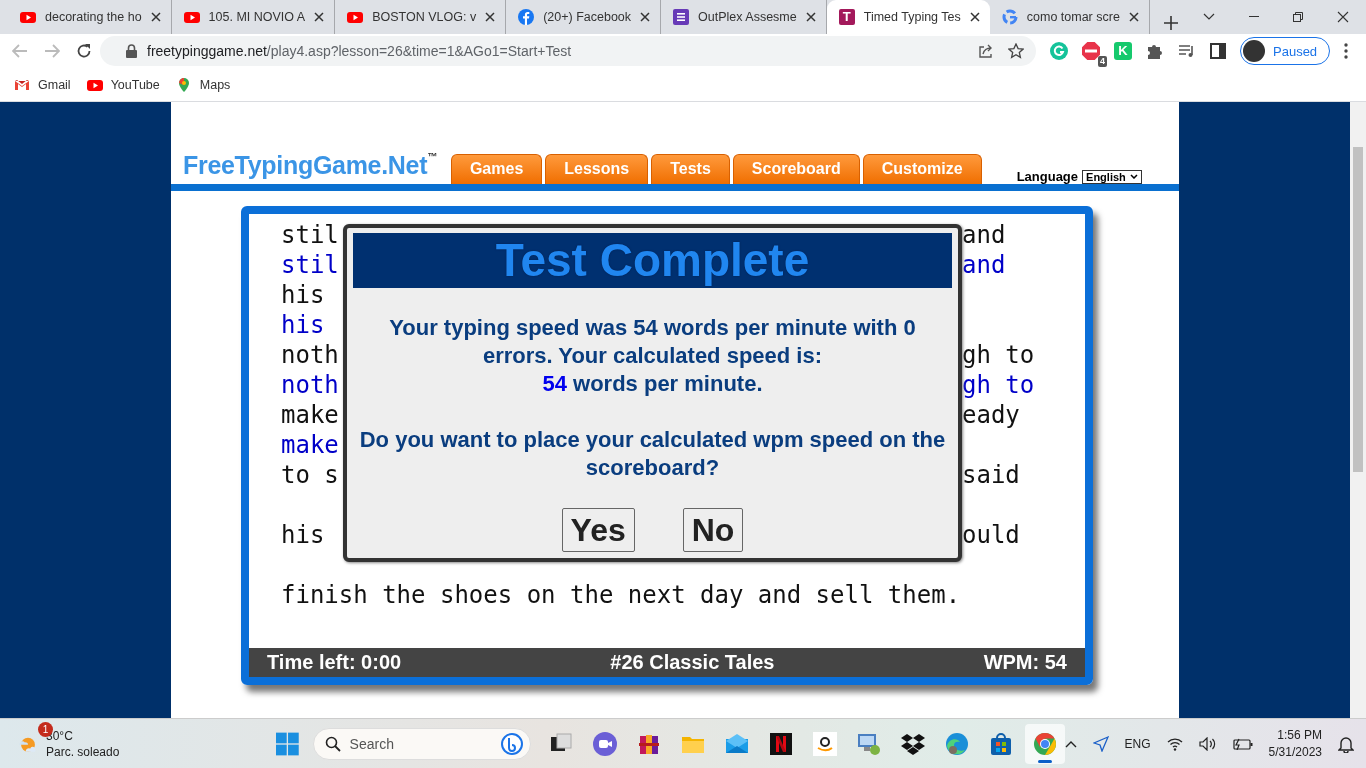 This screenshot has width=1366, height=768. I want to click on url-text: freetypinggame.net/play4.asp?lesson=26&time=1&AGo1=Start+Test, so click(360, 51).